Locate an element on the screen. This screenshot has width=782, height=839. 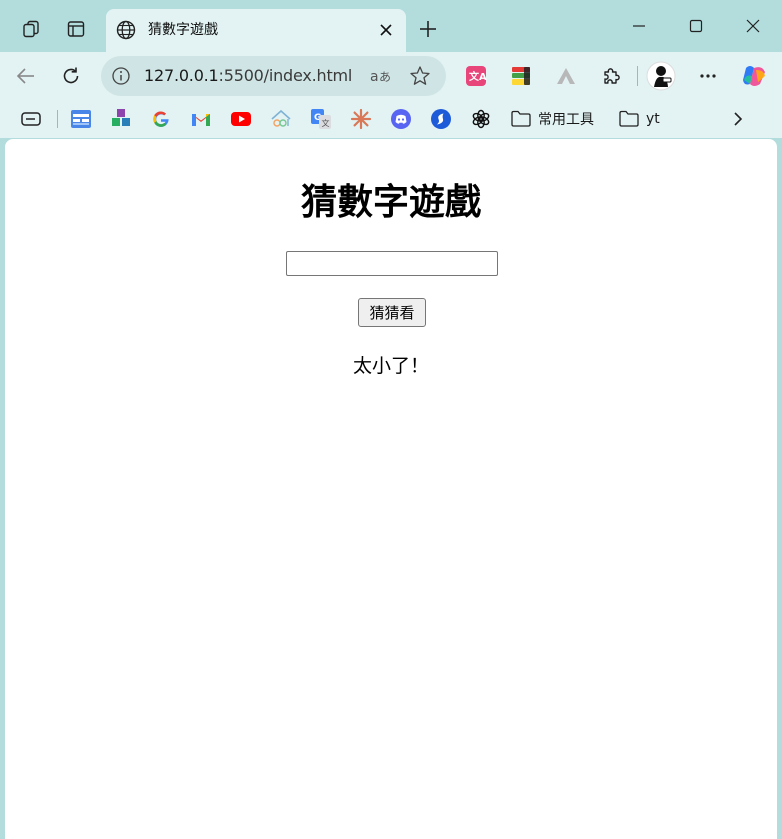
svg-text: a is located at coordinates (374, 77).